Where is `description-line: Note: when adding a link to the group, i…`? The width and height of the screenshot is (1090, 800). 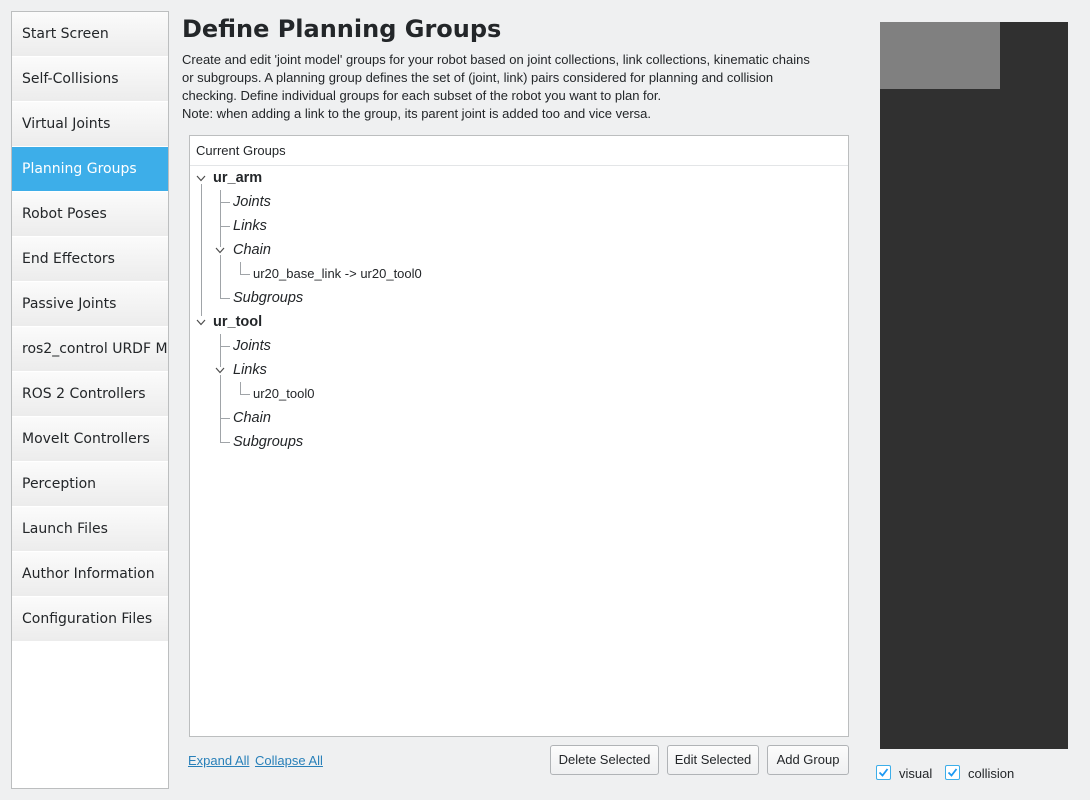
description-line: Note: when adding a link to the group, i… is located at coordinates (417, 113).